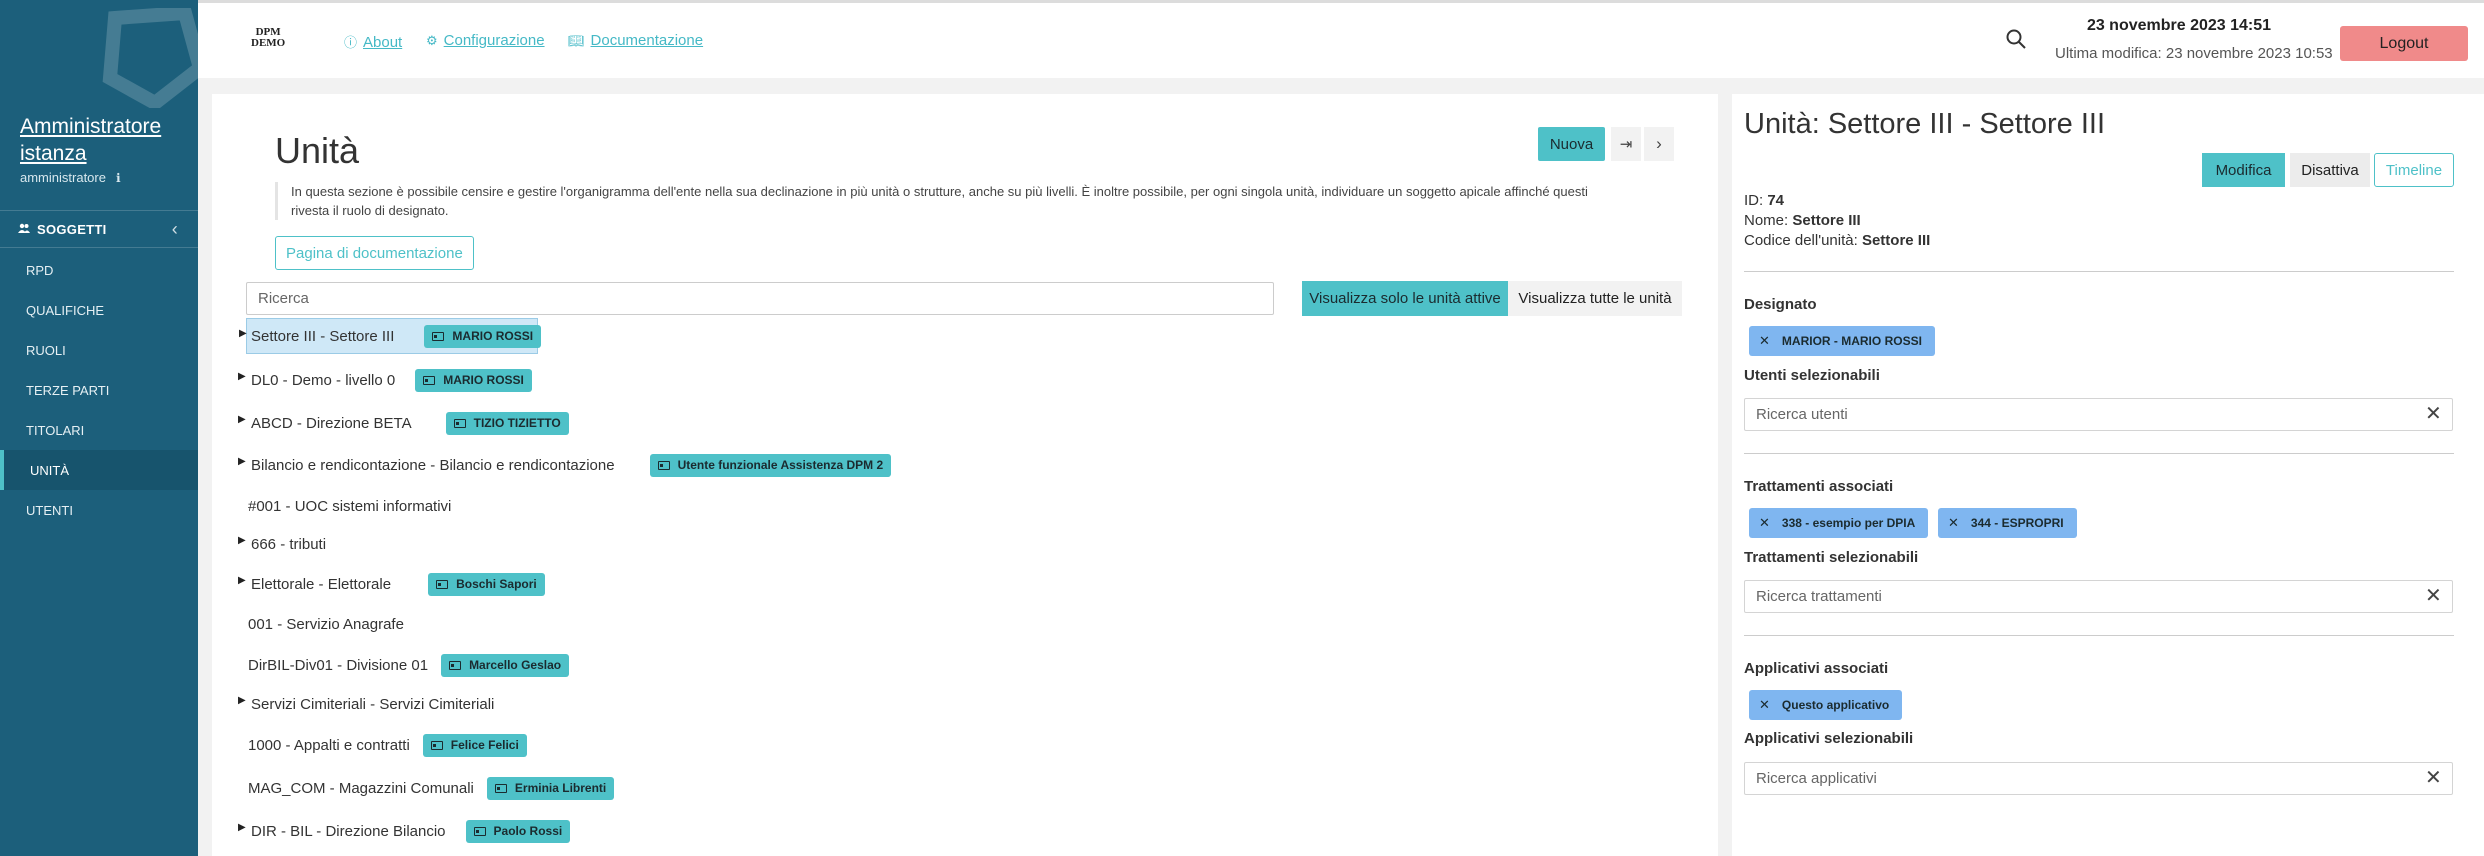 This screenshot has height=856, width=2484. What do you see at coordinates (99, 310) in the screenshot?
I see `sidebar-item-qualifiche: QUALIFICHE` at bounding box center [99, 310].